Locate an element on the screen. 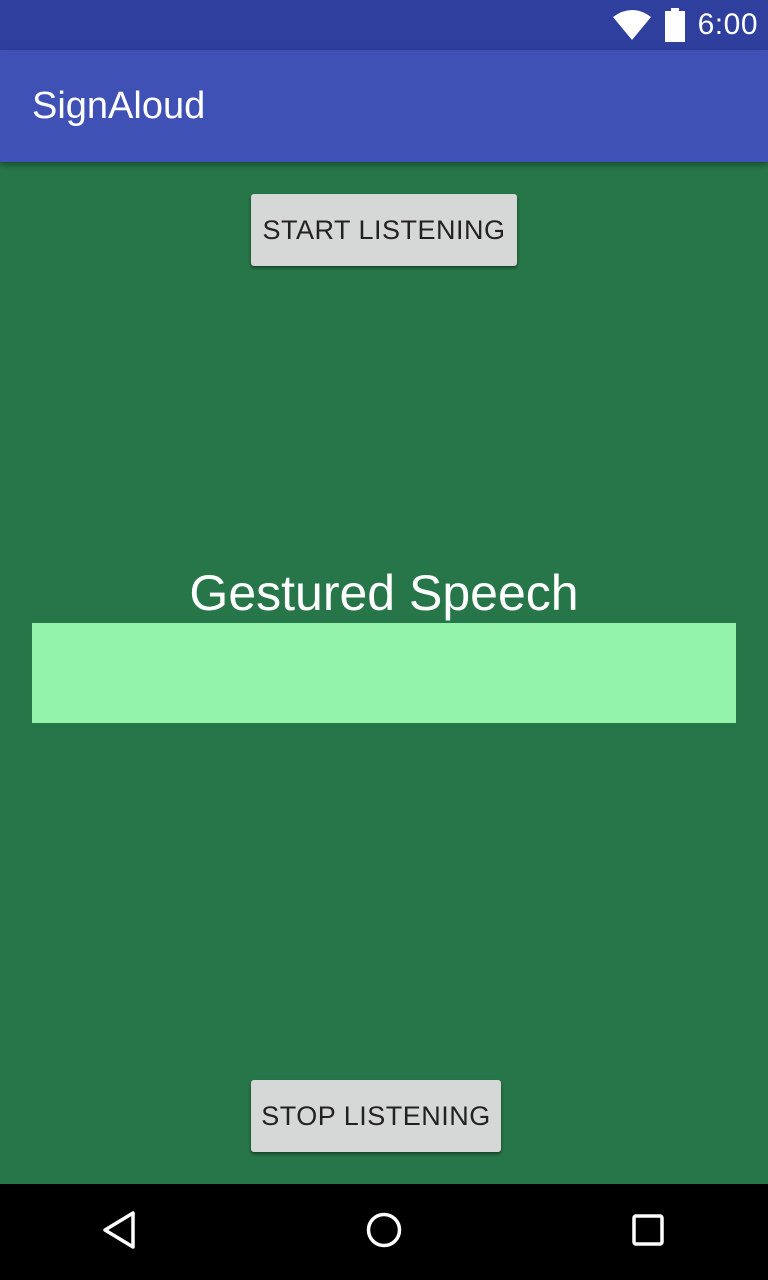 The height and width of the screenshot is (1280, 768). home-icon is located at coordinates (384, 1232).